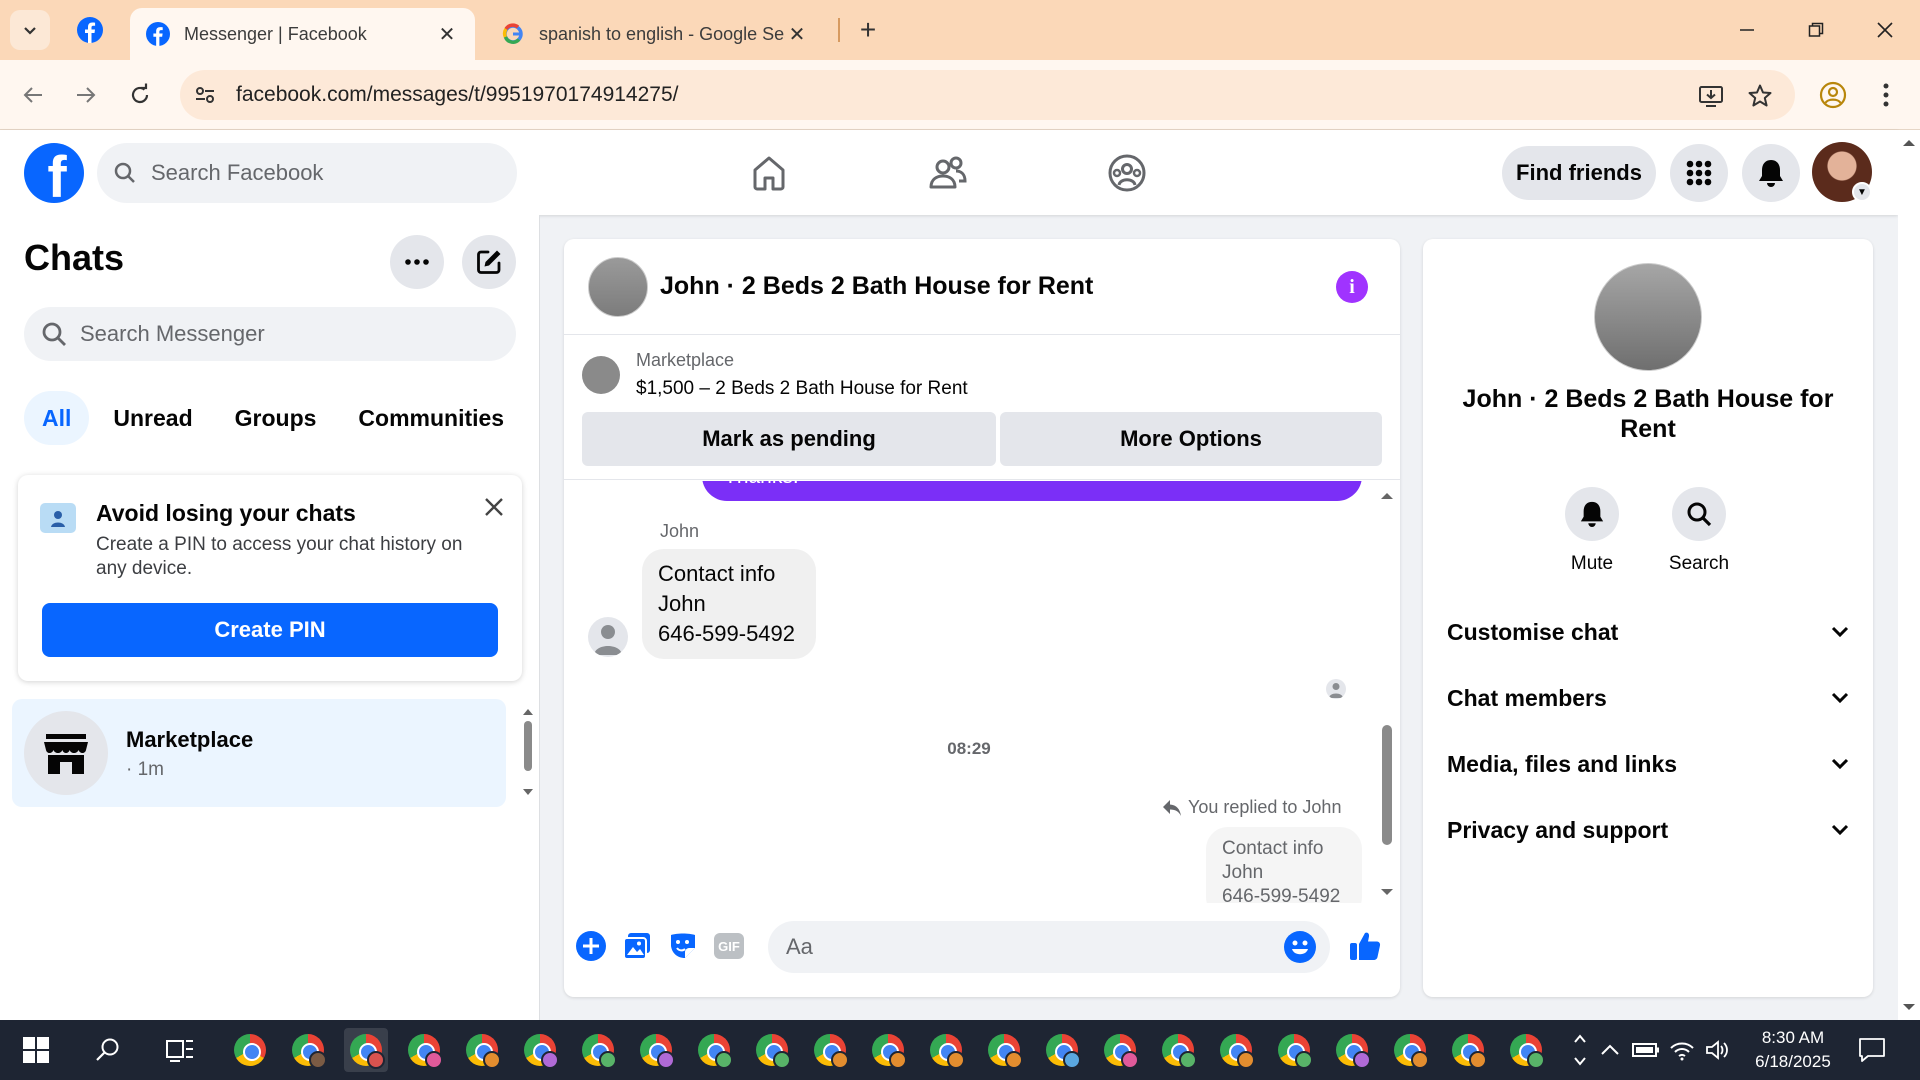 The width and height of the screenshot is (1920, 1080). What do you see at coordinates (1771, 173) in the screenshot?
I see `notifications-button` at bounding box center [1771, 173].